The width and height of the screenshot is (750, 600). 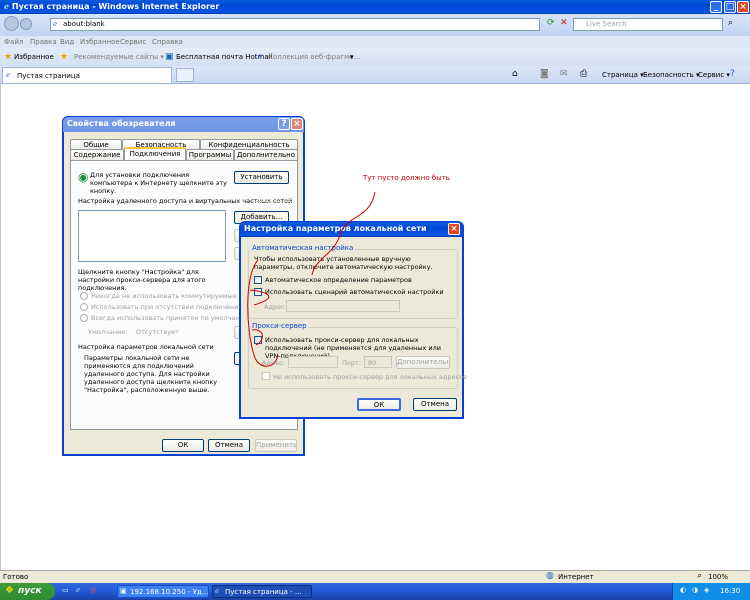 What do you see at coordinates (67, 42) in the screenshot?
I see `menu-view: Вид` at bounding box center [67, 42].